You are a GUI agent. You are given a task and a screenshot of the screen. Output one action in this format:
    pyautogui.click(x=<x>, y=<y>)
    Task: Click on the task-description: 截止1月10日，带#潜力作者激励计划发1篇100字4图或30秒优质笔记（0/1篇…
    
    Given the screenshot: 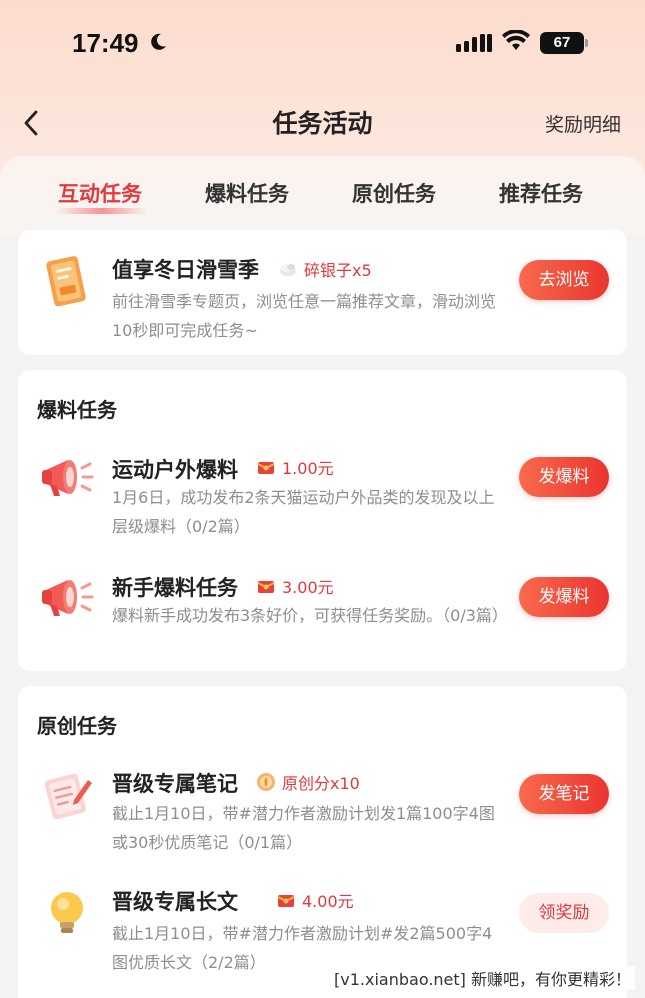 What is the action you would take?
    pyautogui.click(x=303, y=828)
    